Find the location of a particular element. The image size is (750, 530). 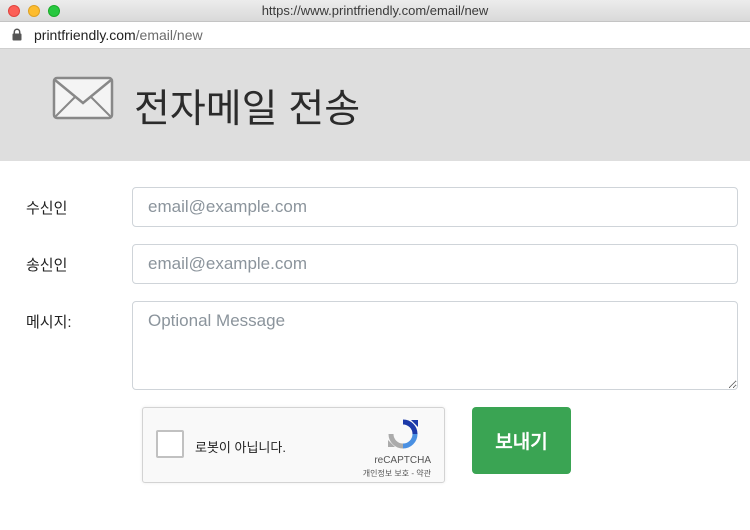

sender-label: 송신인 is located at coordinates (47, 265).